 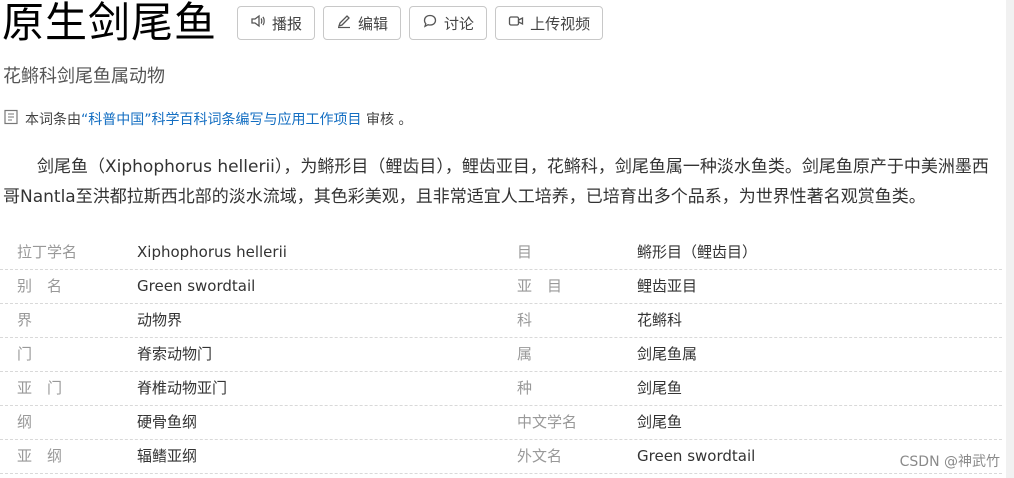 I want to click on info-value: Xiphophorus hellerii, so click(x=212, y=252).